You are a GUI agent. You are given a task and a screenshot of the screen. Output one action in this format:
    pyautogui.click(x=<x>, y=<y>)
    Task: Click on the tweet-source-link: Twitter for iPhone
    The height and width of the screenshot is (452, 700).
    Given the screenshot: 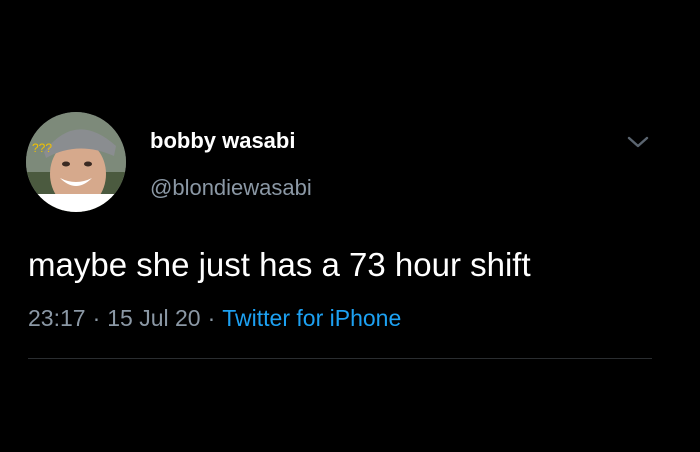 What is the action you would take?
    pyautogui.click(x=311, y=318)
    